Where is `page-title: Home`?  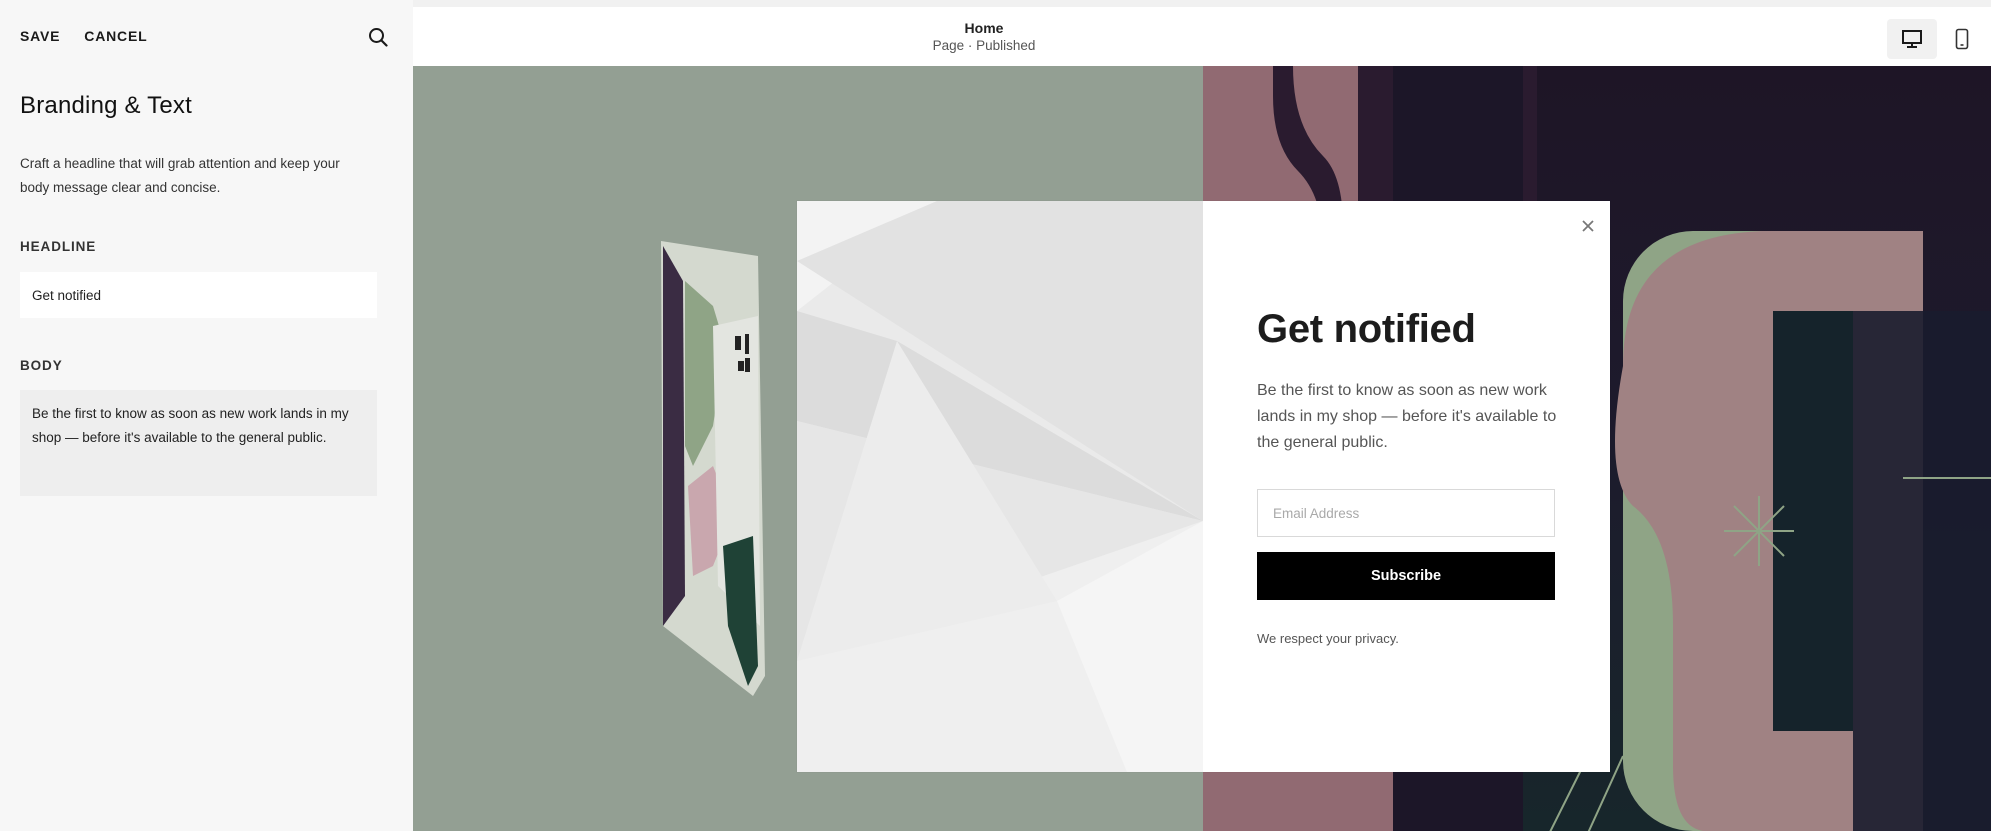
page-title: Home is located at coordinates (984, 28).